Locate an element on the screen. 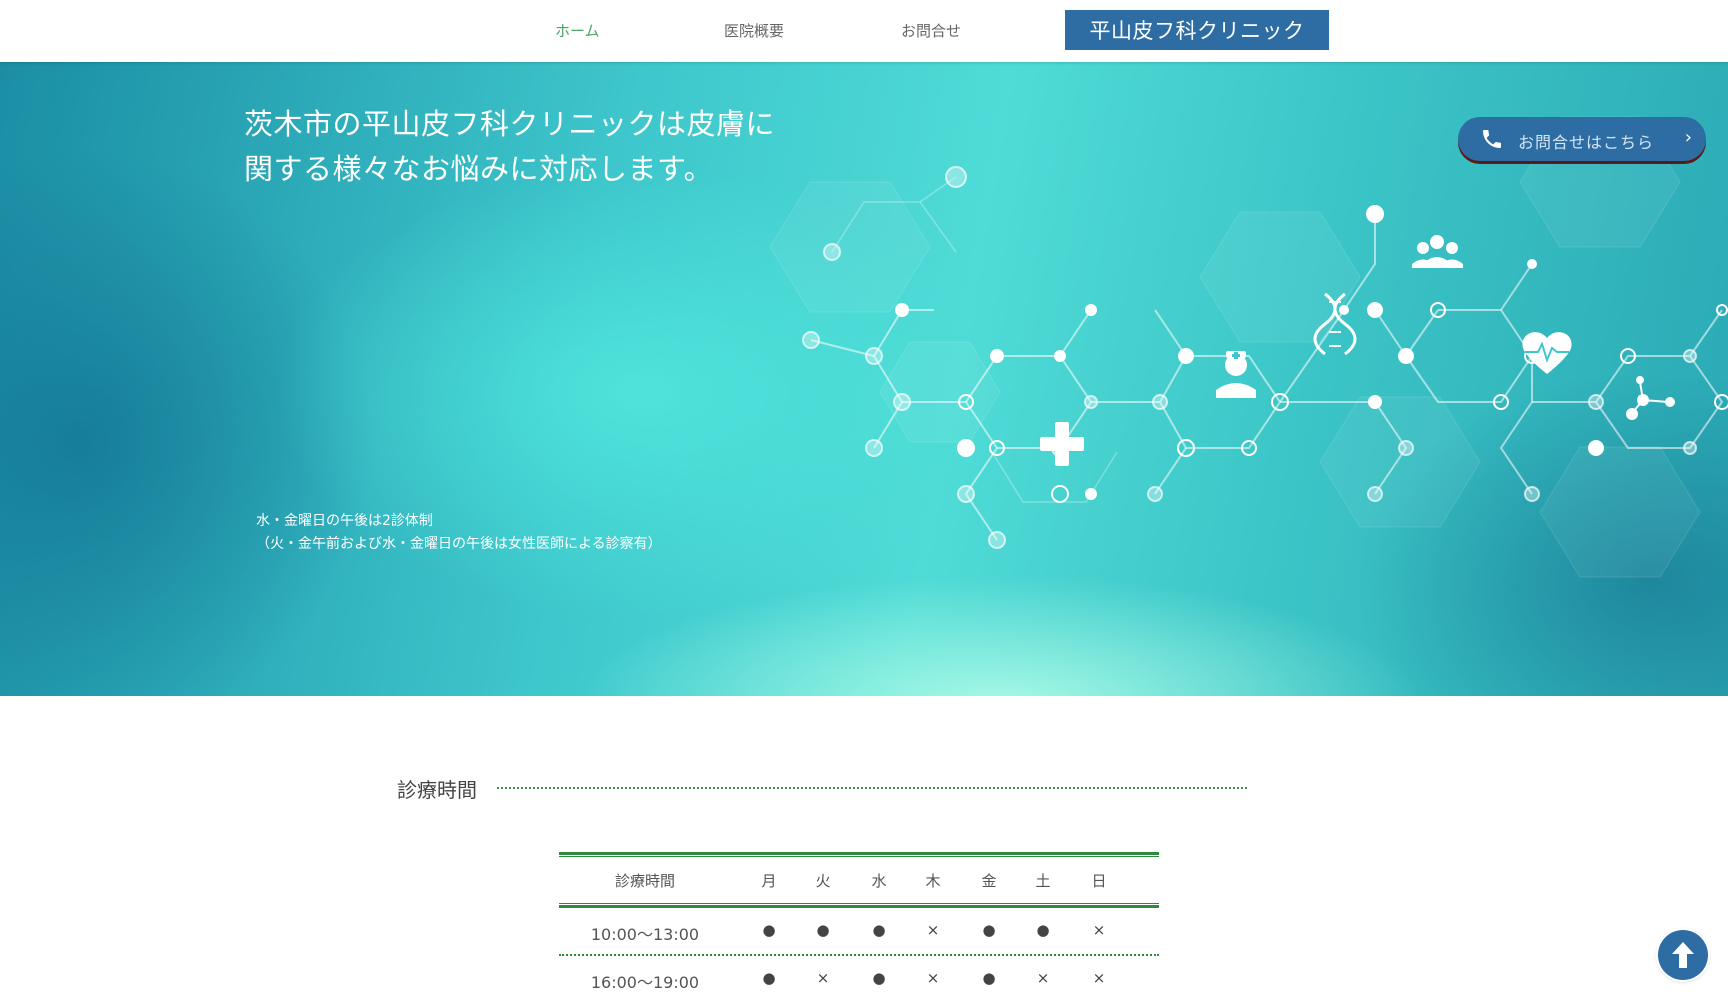 Image resolution: width=1728 pixels, height=1000 pixels. table-header-row: 診療時間 月 火 水 木 金 土 日 is located at coordinates (859, 880).